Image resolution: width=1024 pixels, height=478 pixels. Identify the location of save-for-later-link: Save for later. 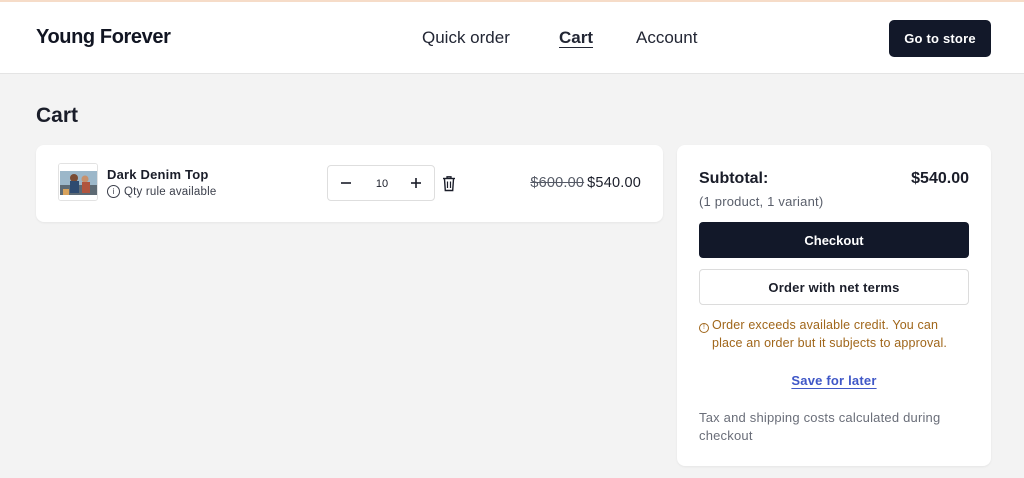
(833, 380).